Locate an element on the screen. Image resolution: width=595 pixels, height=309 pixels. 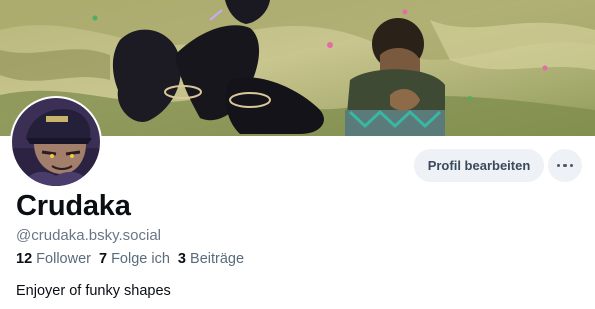
profile-stats: 12 Follower 7 Folge ich 3 Beiträge is located at coordinates (130, 259).